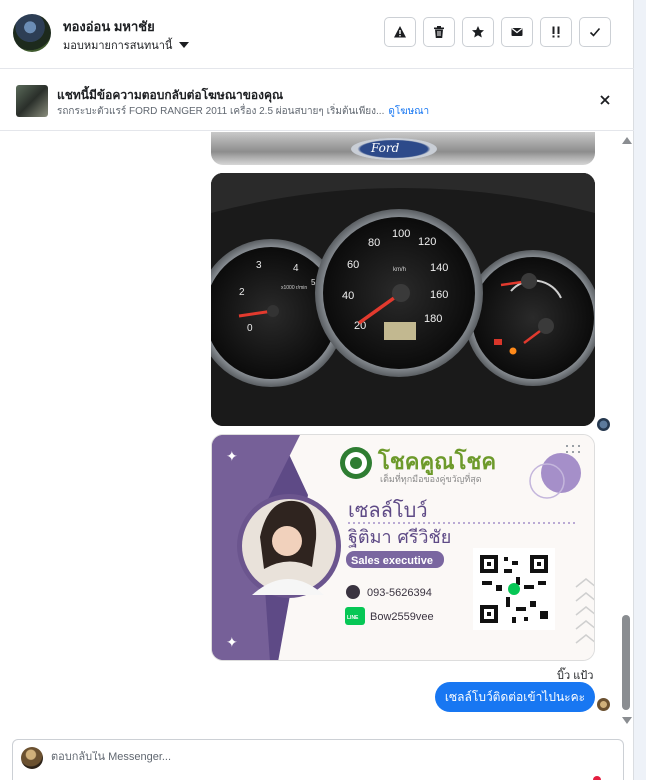 This screenshot has height=780, width=646. I want to click on caret-down-icon, so click(184, 45).